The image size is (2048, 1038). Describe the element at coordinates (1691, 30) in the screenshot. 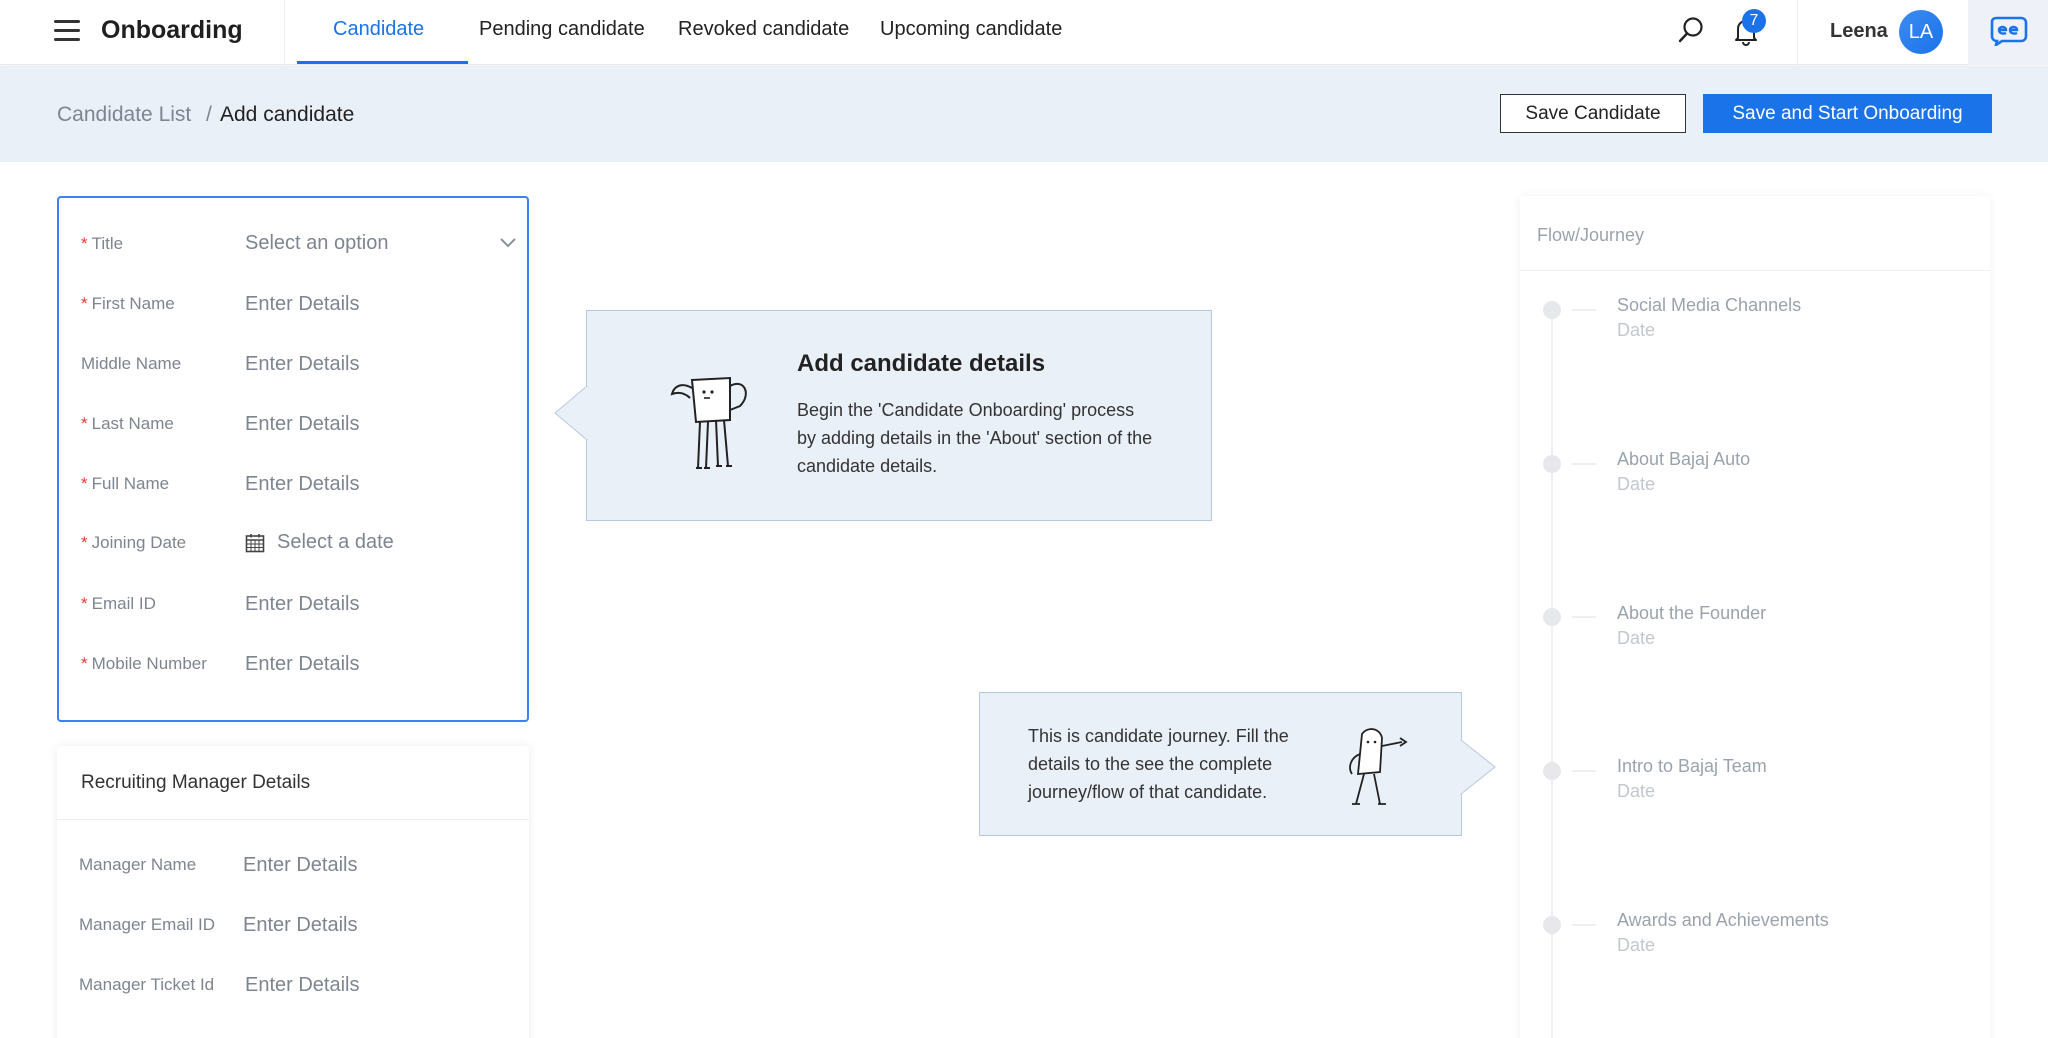

I see `search-icon` at that location.